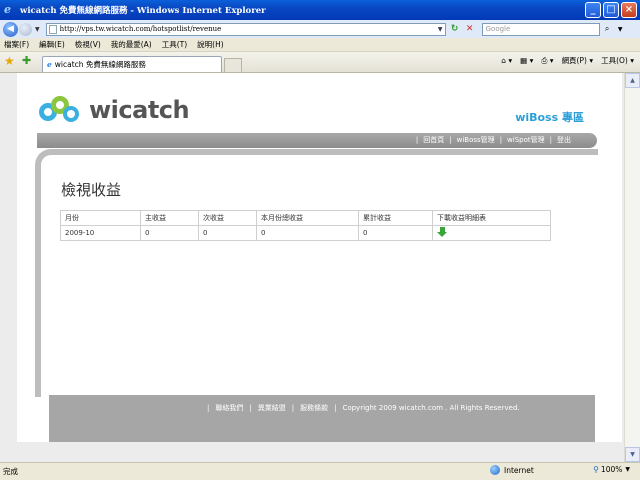 This screenshot has width=640, height=480. What do you see at coordinates (174, 44) in the screenshot?
I see `menu-tools: 工具(T)` at bounding box center [174, 44].